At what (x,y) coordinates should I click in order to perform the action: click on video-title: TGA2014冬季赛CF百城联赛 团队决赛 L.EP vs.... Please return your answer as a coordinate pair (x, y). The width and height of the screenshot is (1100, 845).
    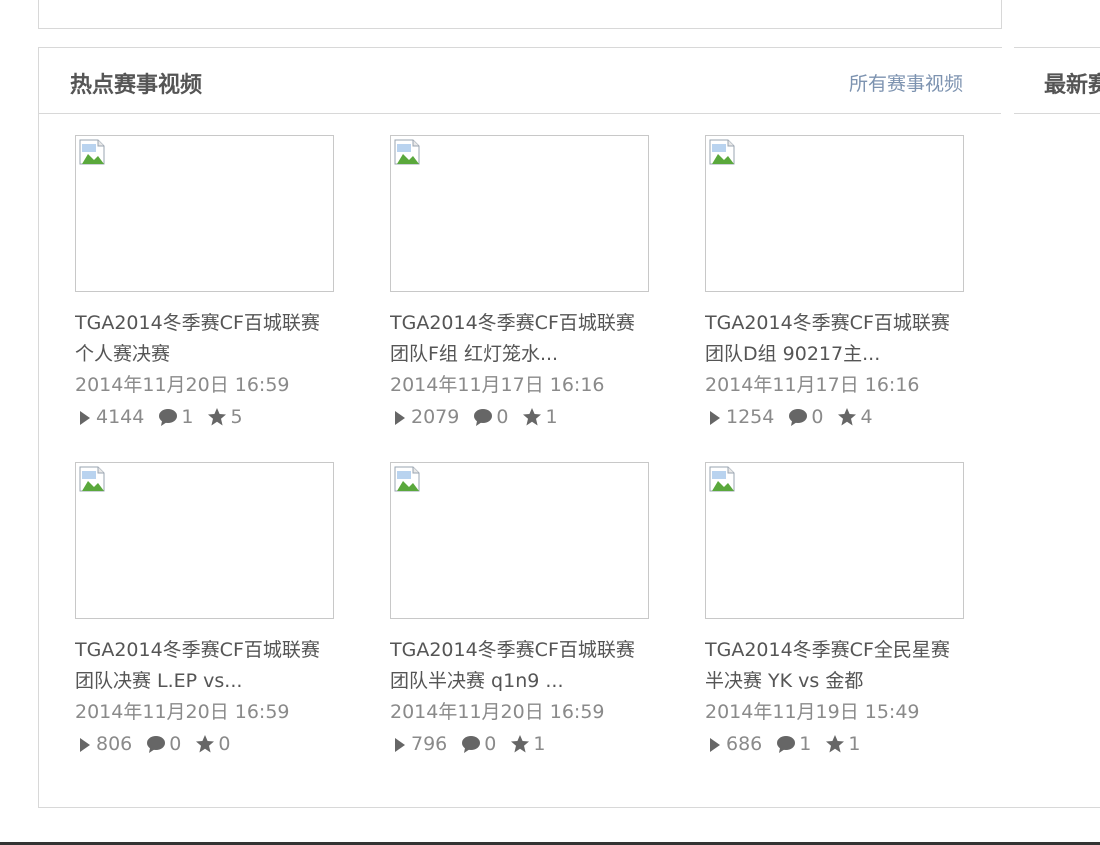
    Looking at the image, I should click on (210, 666).